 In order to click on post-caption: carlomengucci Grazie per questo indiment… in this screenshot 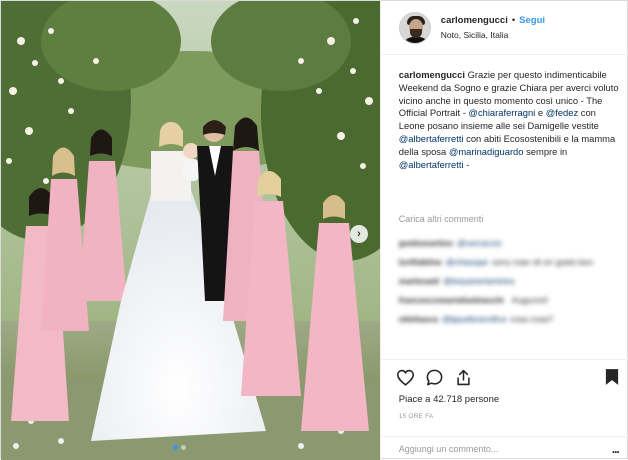, I will do `click(509, 120)`.